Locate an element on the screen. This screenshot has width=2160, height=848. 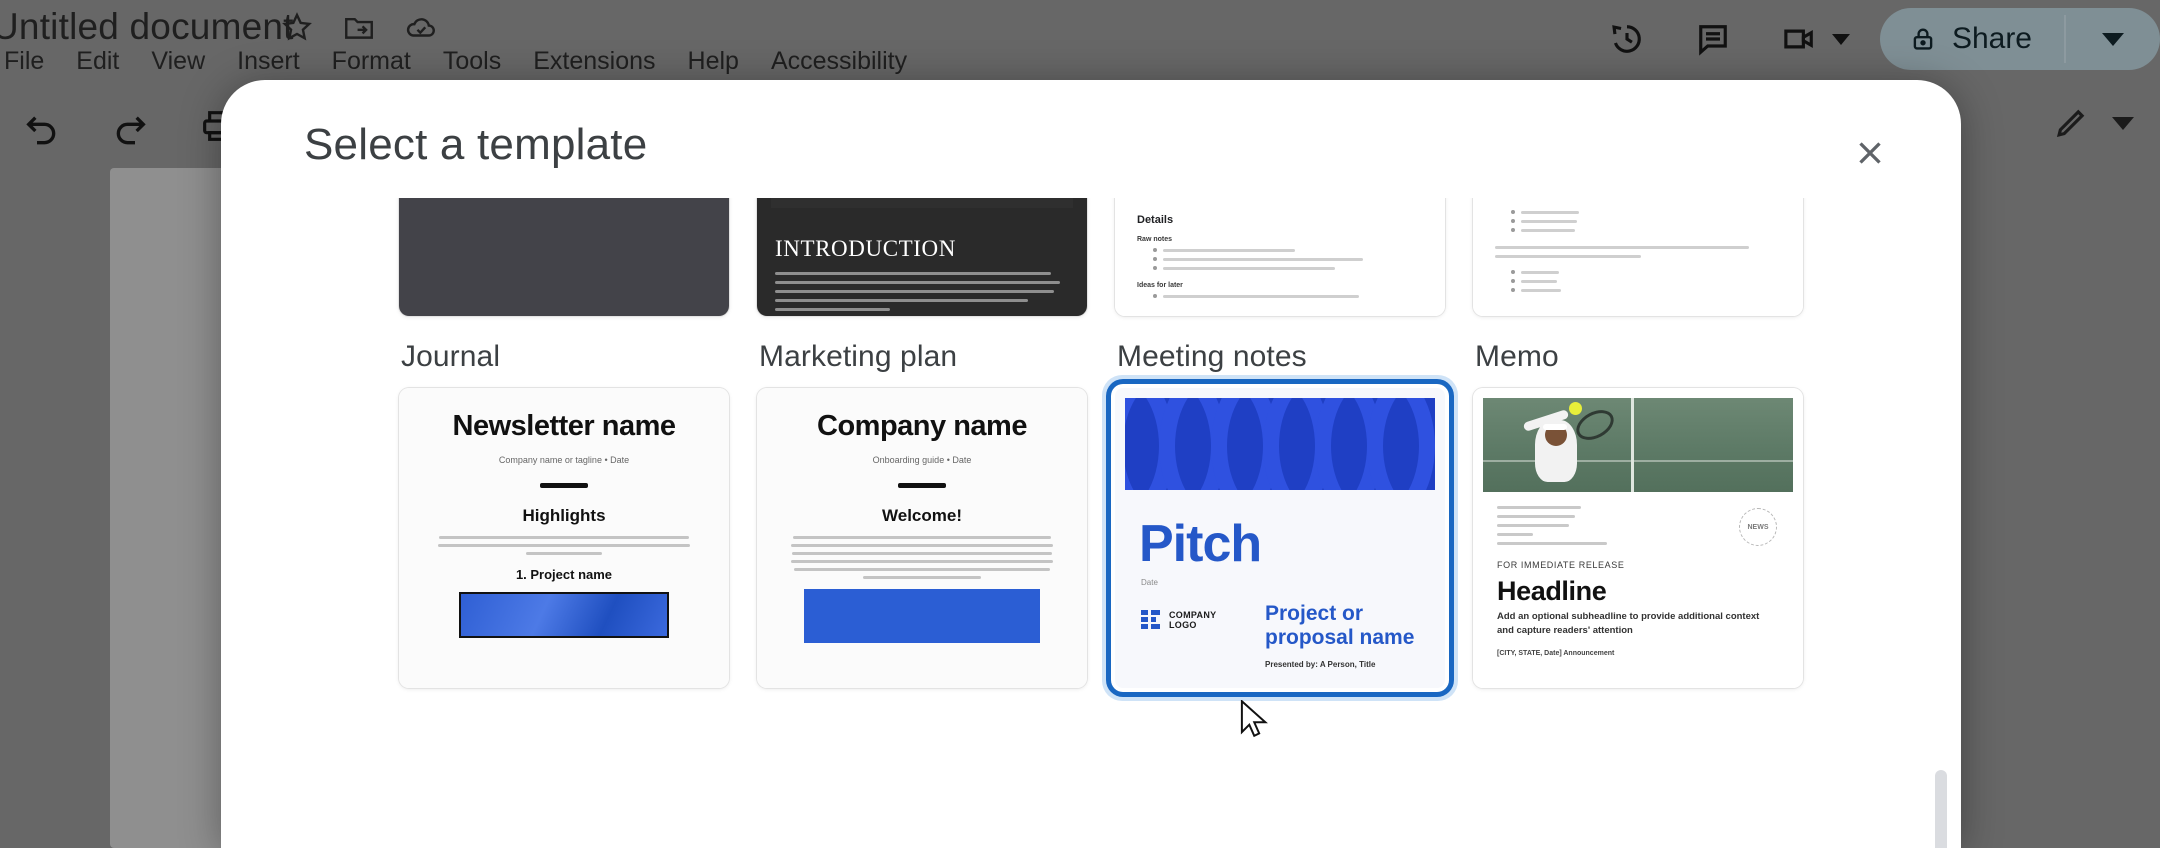
marketing-cover: INTRODUCTION is located at coordinates (922, 257).